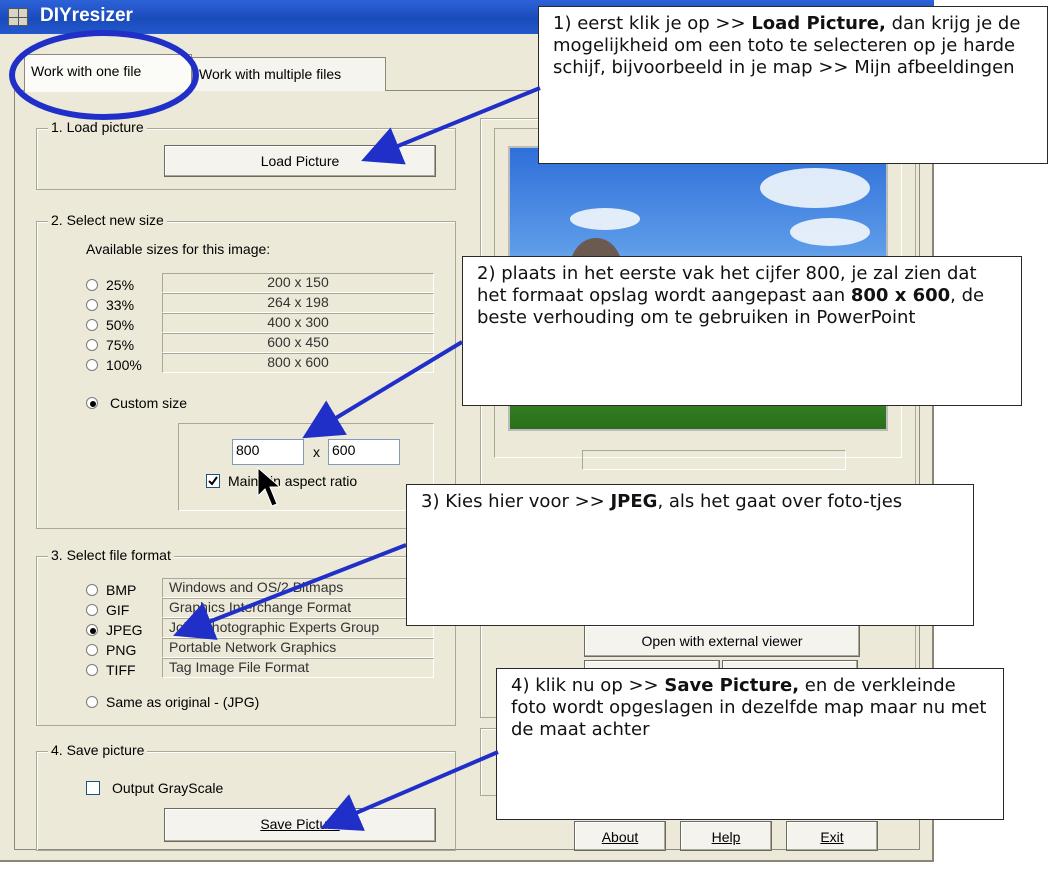 The height and width of the screenshot is (894, 1050). I want to click on maintain-aspect-checkbox, so click(213, 481).